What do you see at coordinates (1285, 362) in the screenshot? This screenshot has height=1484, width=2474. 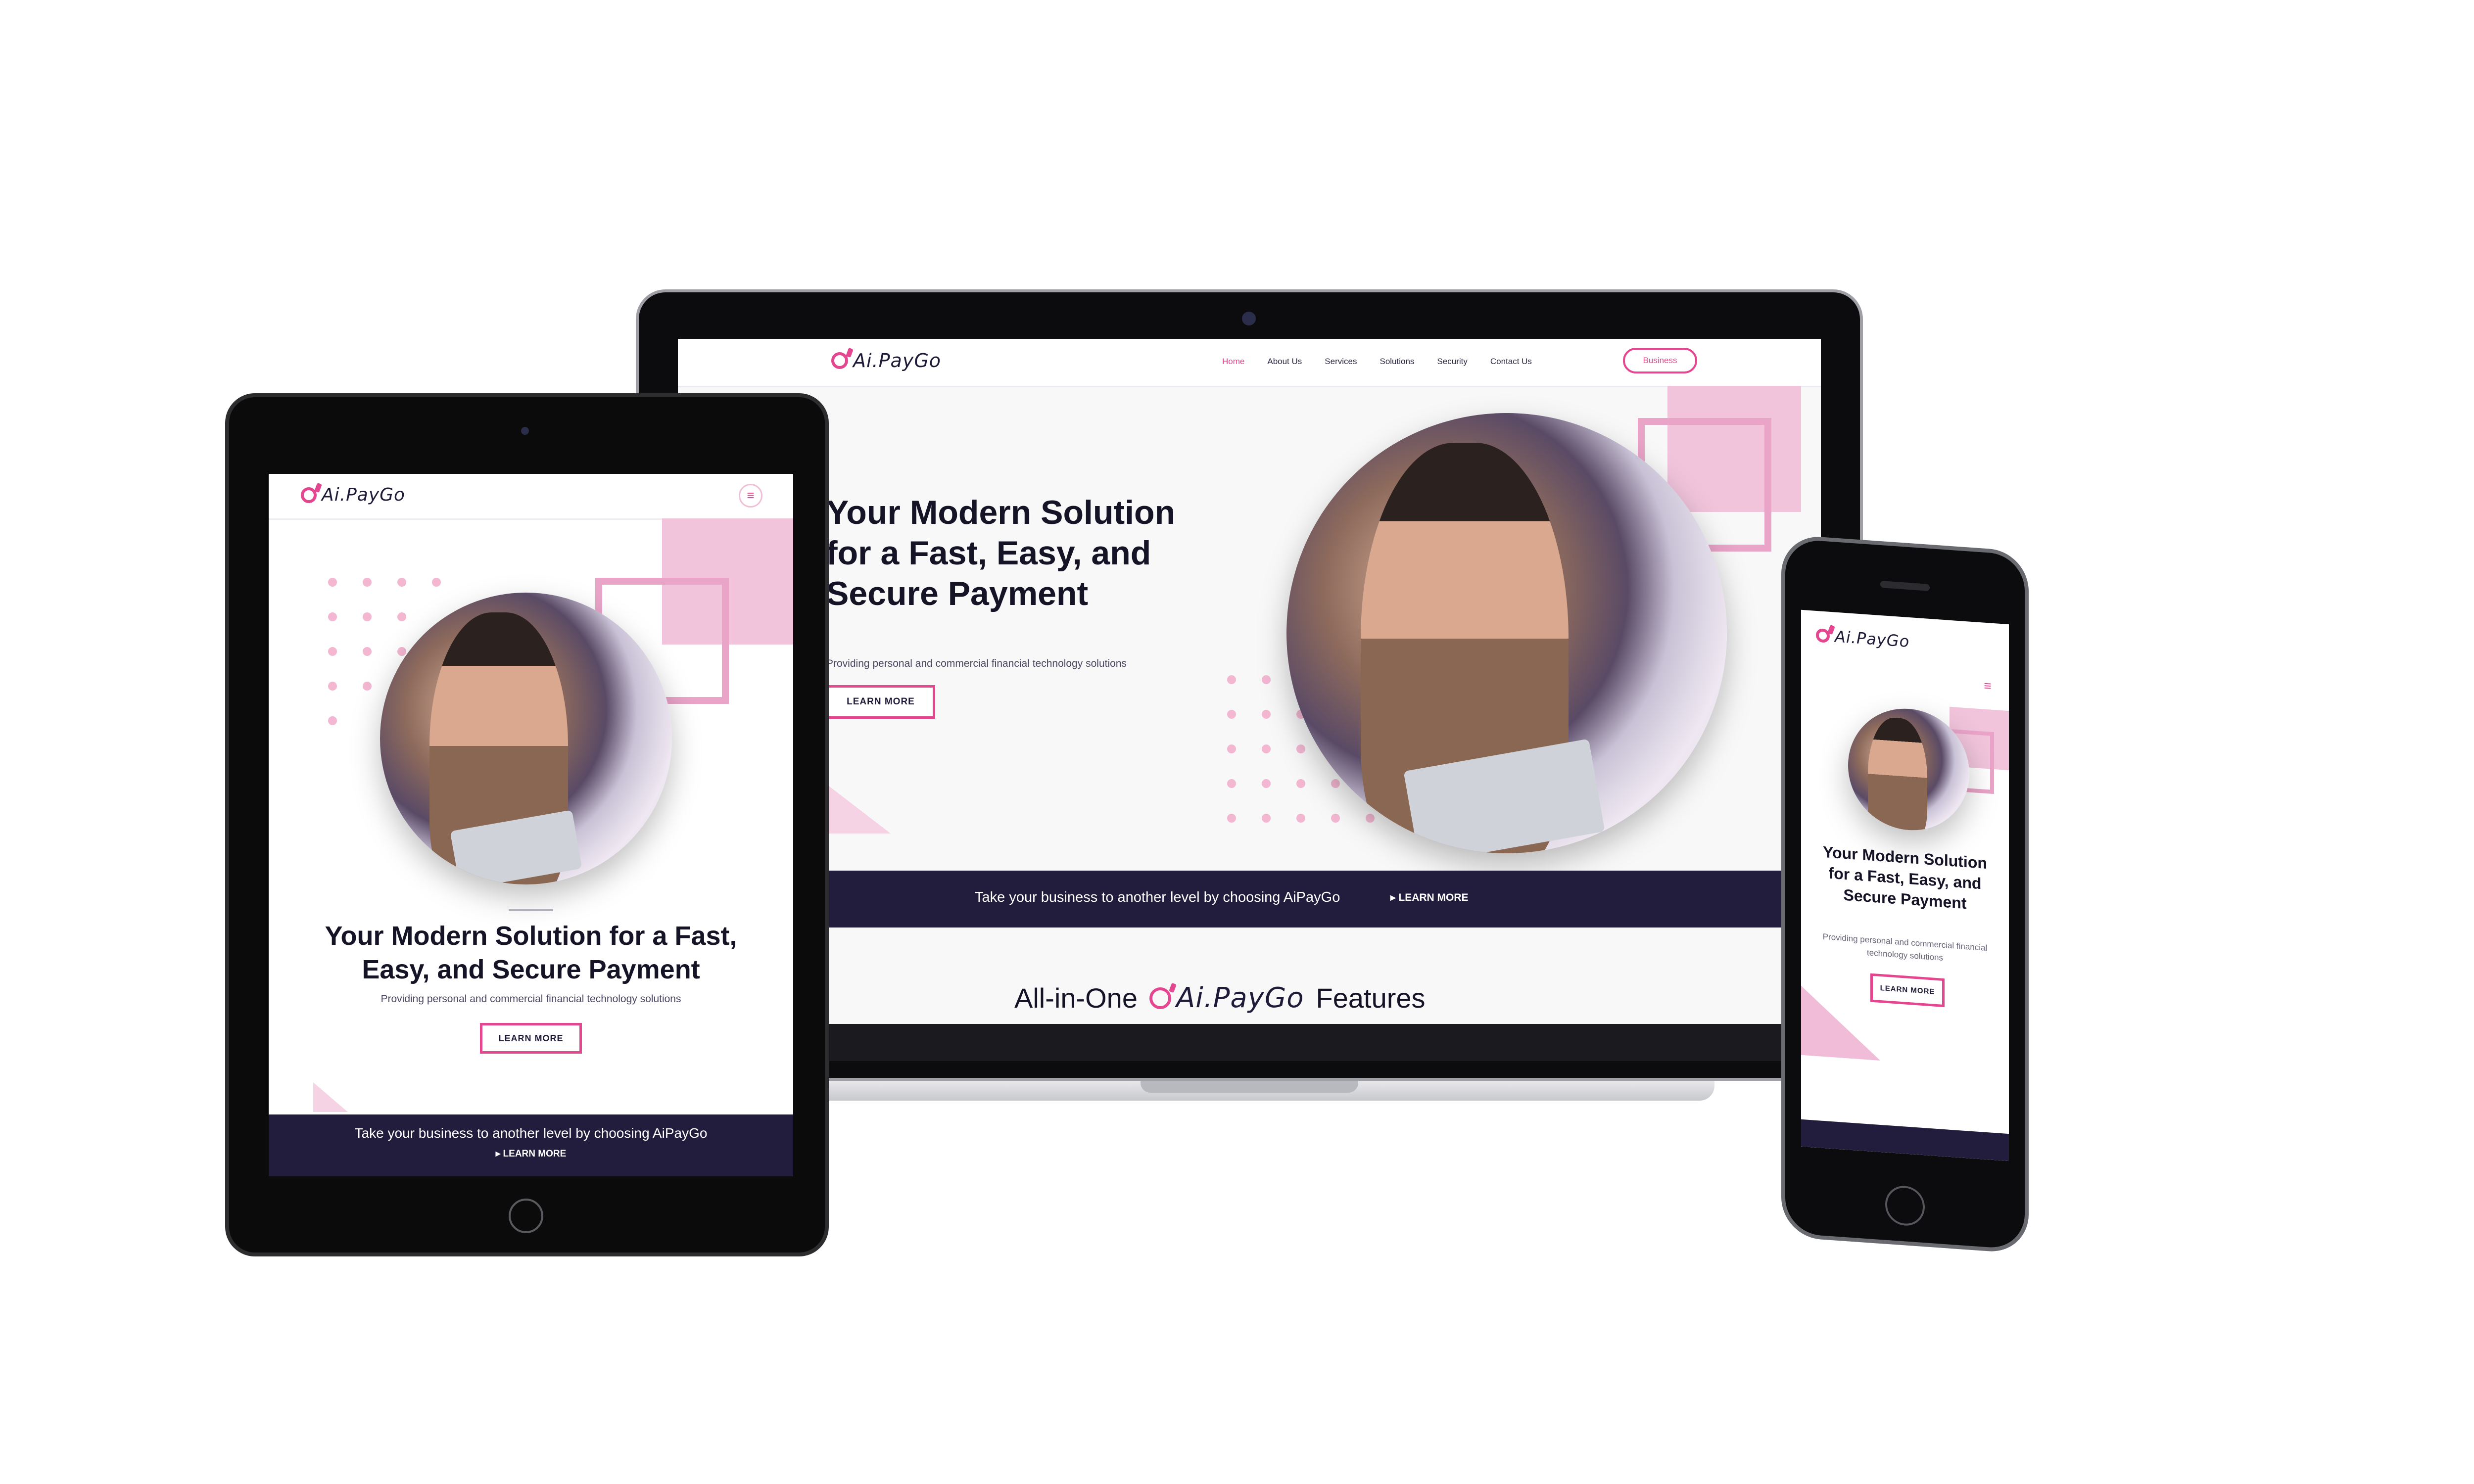 I see `nav-about: About Us` at bounding box center [1285, 362].